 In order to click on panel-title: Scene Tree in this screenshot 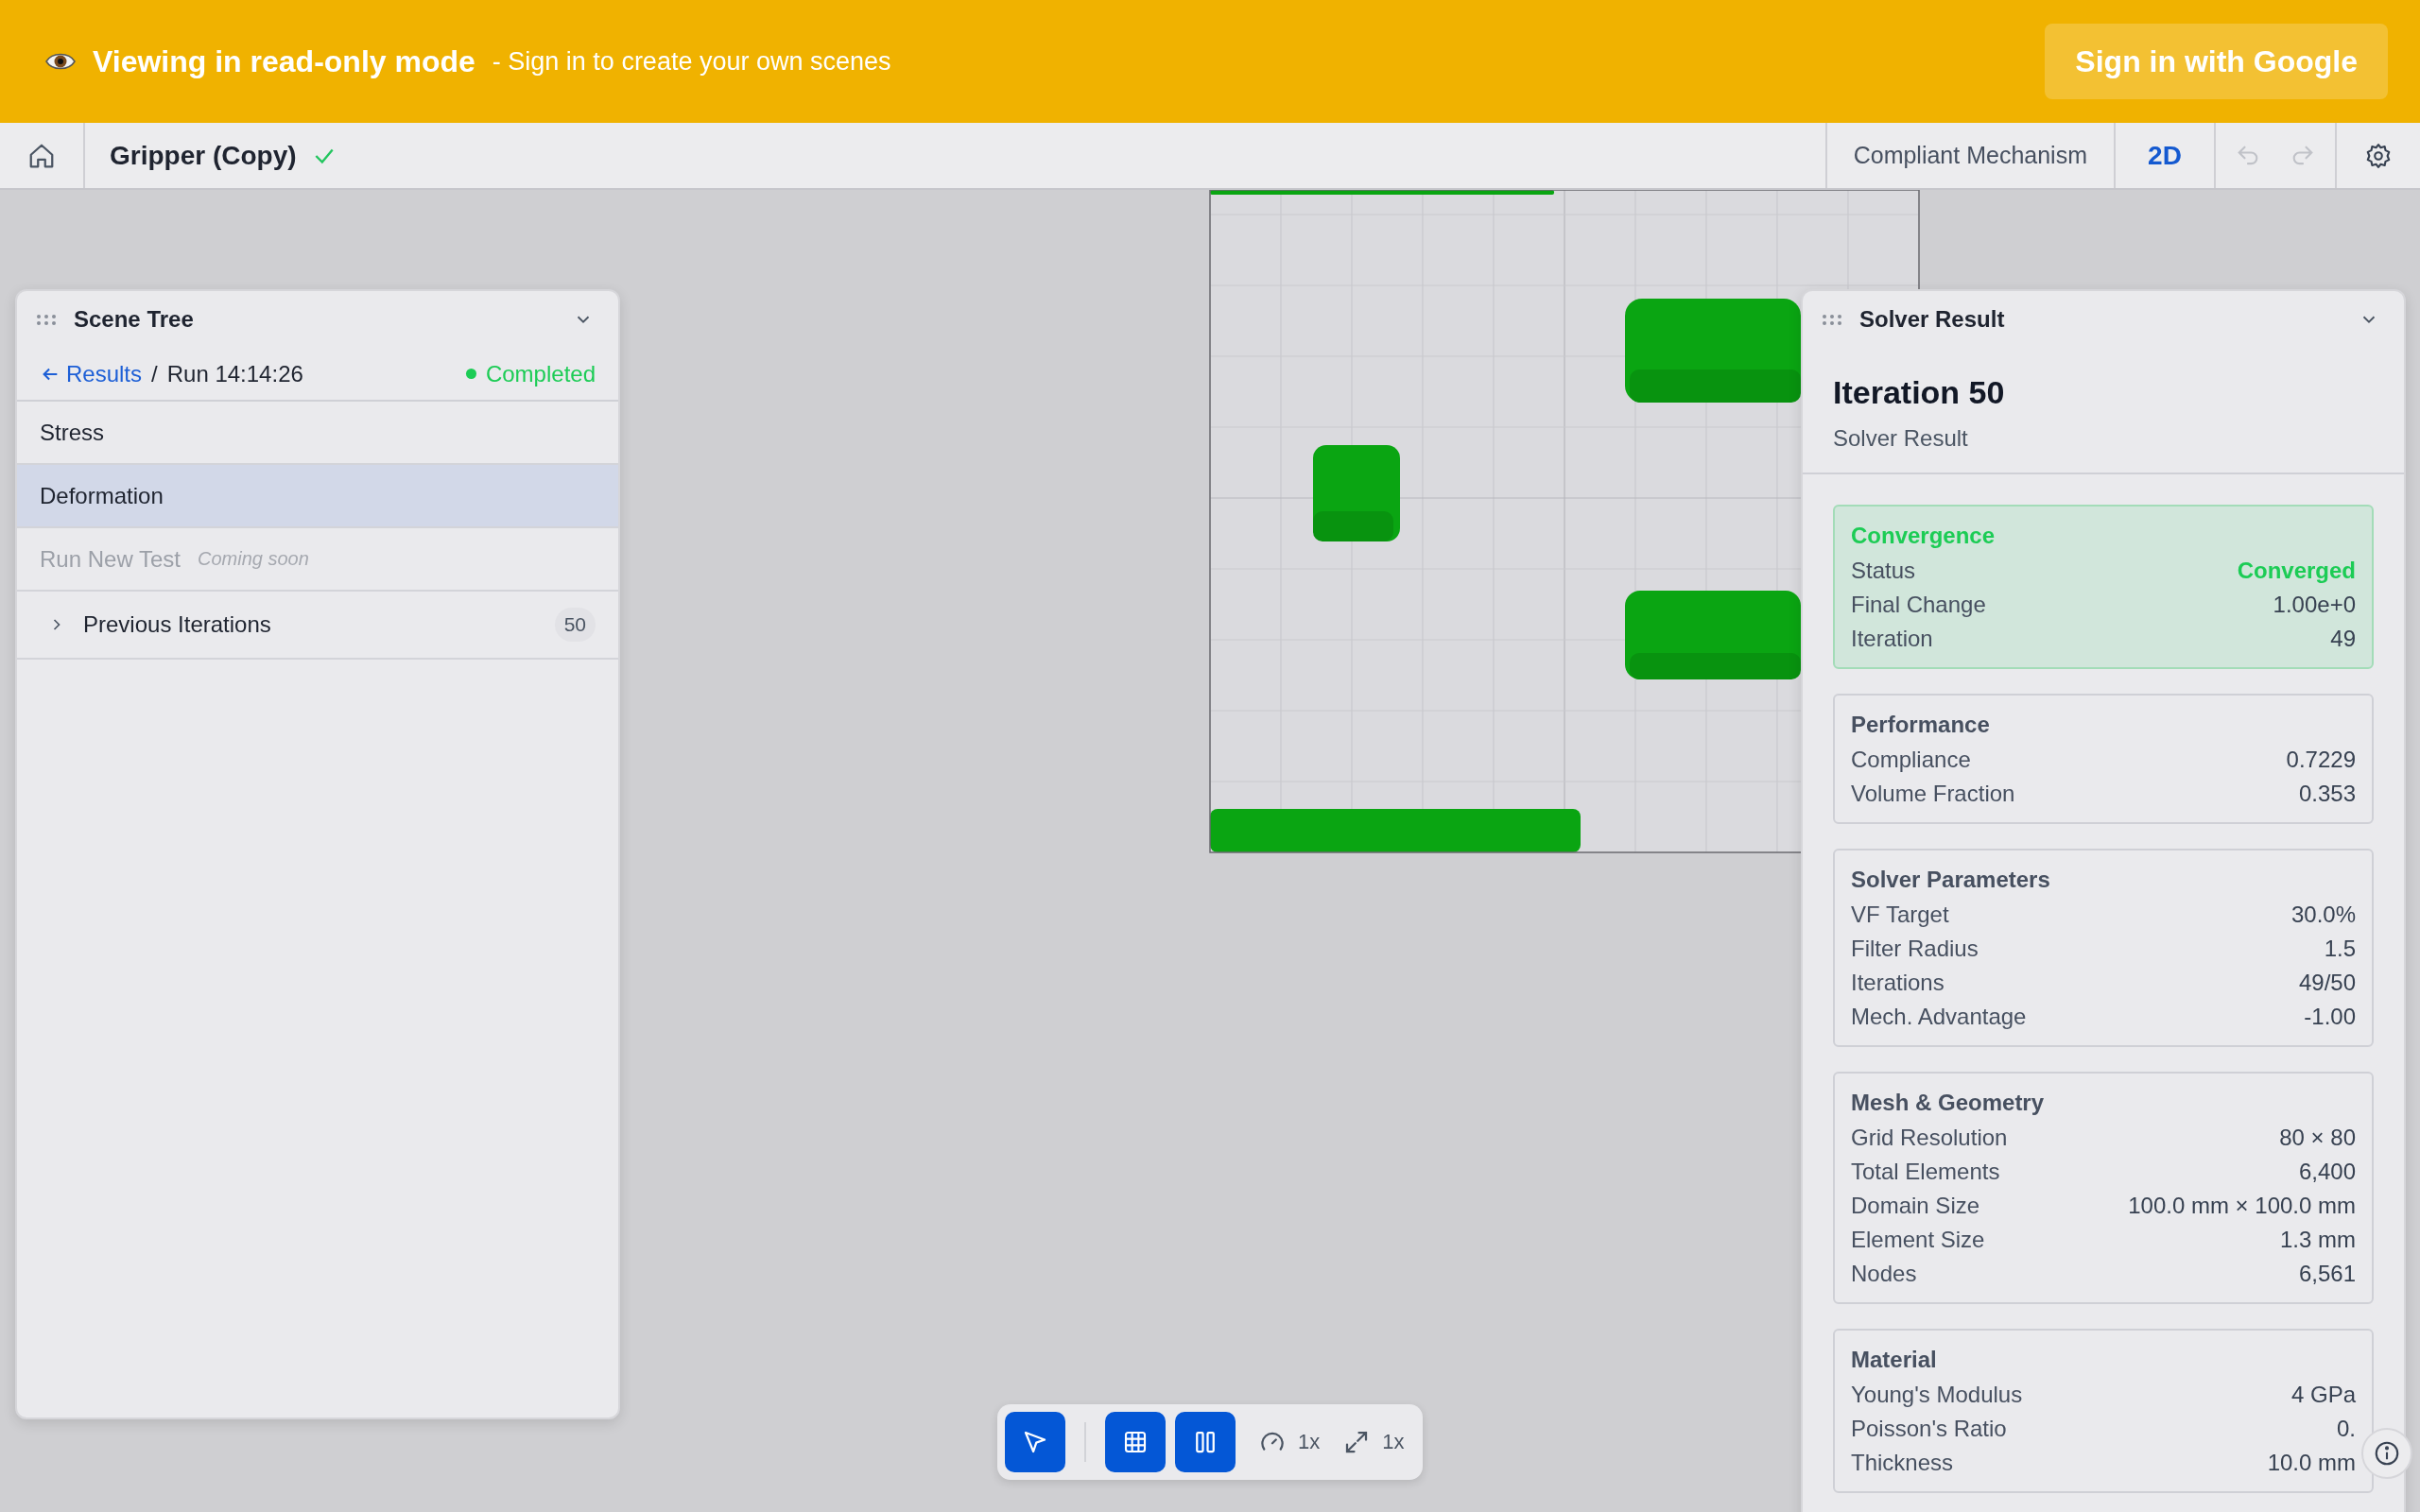, I will do `click(134, 319)`.